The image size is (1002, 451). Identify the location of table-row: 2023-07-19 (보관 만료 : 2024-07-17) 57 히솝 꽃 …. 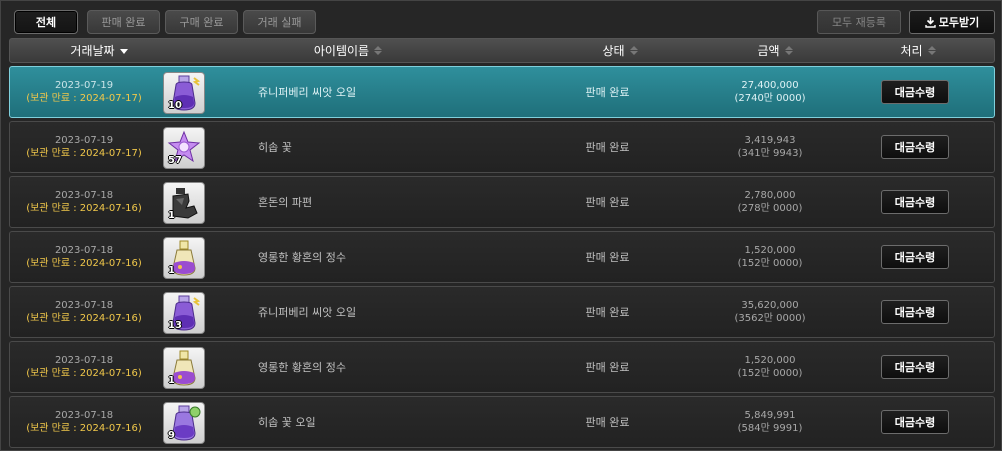
(502, 147).